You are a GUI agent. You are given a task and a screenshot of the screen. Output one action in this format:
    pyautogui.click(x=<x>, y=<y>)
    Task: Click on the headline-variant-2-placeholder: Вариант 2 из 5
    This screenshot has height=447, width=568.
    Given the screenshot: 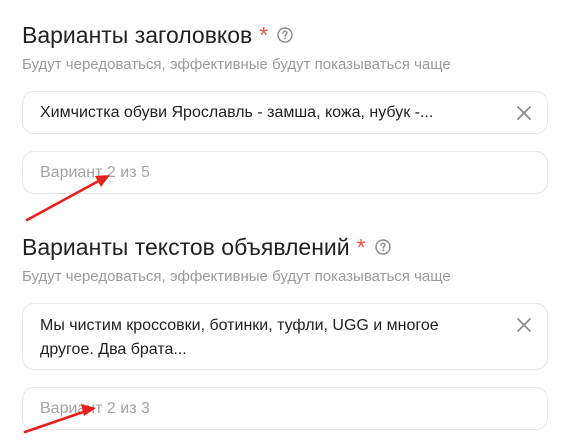 What is the action you would take?
    pyautogui.click(x=95, y=173)
    